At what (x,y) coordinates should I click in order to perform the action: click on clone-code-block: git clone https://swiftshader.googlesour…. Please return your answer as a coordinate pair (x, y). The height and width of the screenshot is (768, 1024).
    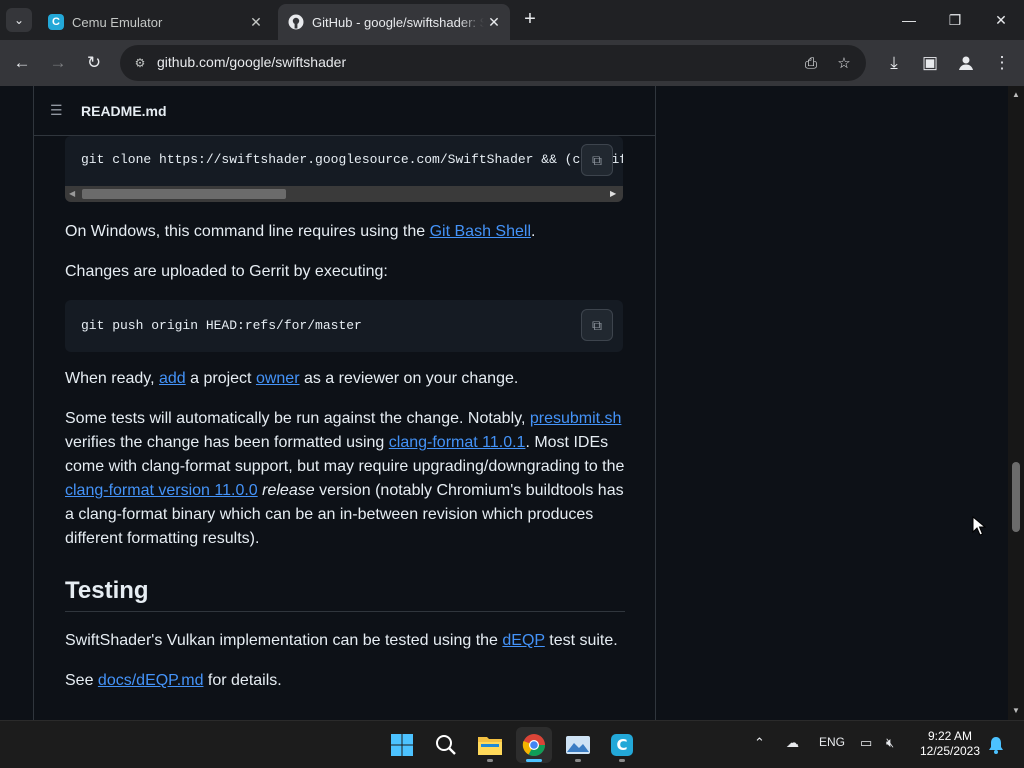
    Looking at the image, I should click on (344, 169).